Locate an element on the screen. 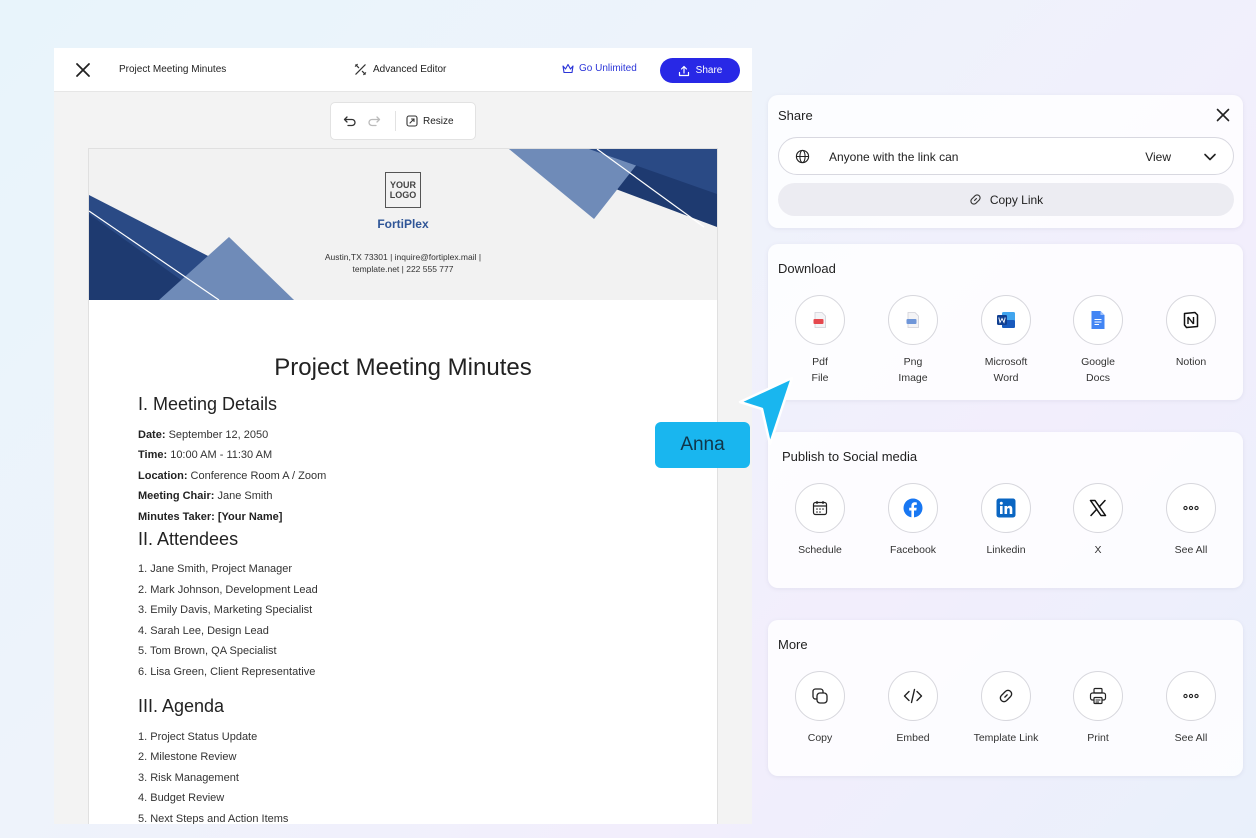  brand-name: FortiPlex is located at coordinates (403, 224).